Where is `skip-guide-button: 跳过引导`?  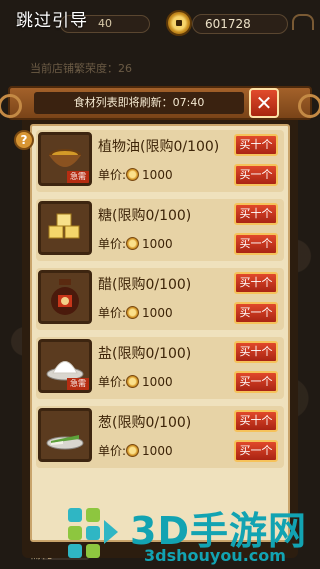
skip-guide-button: 跳过引导 is located at coordinates (52, 18).